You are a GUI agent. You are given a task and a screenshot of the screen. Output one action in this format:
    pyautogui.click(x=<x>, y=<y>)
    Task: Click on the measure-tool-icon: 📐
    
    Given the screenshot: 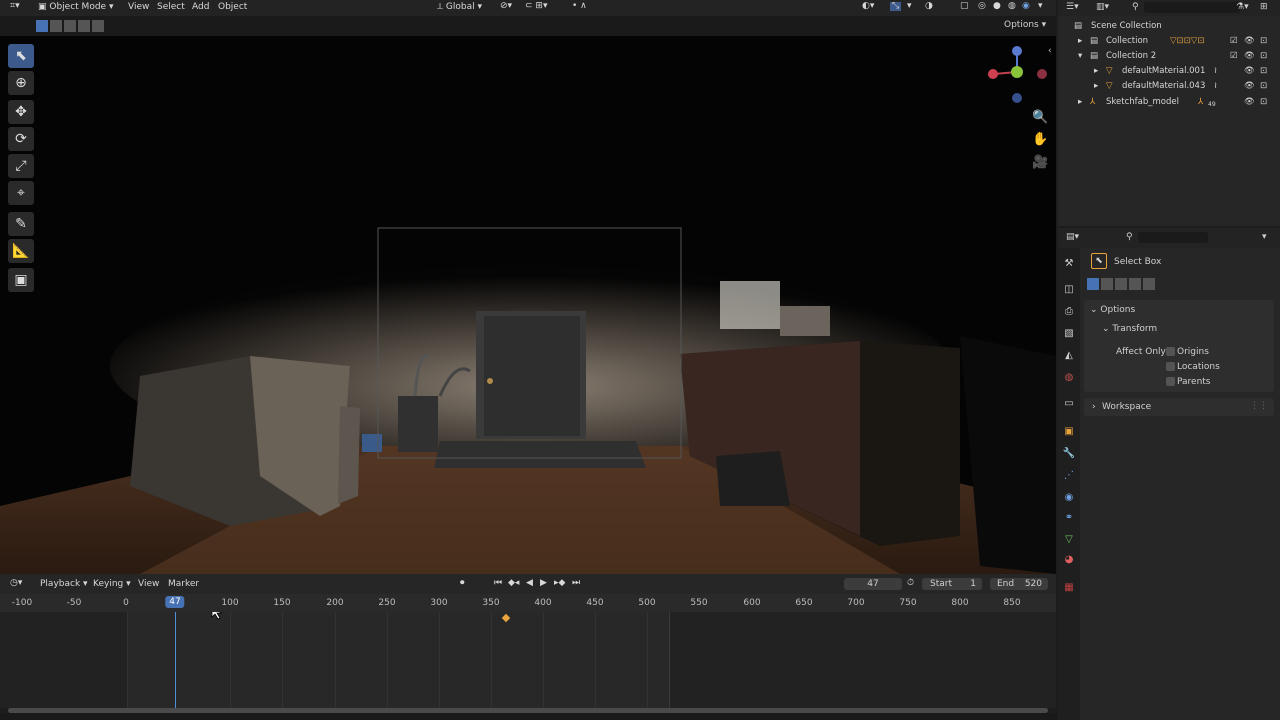 What is the action you would take?
    pyautogui.click(x=21, y=251)
    